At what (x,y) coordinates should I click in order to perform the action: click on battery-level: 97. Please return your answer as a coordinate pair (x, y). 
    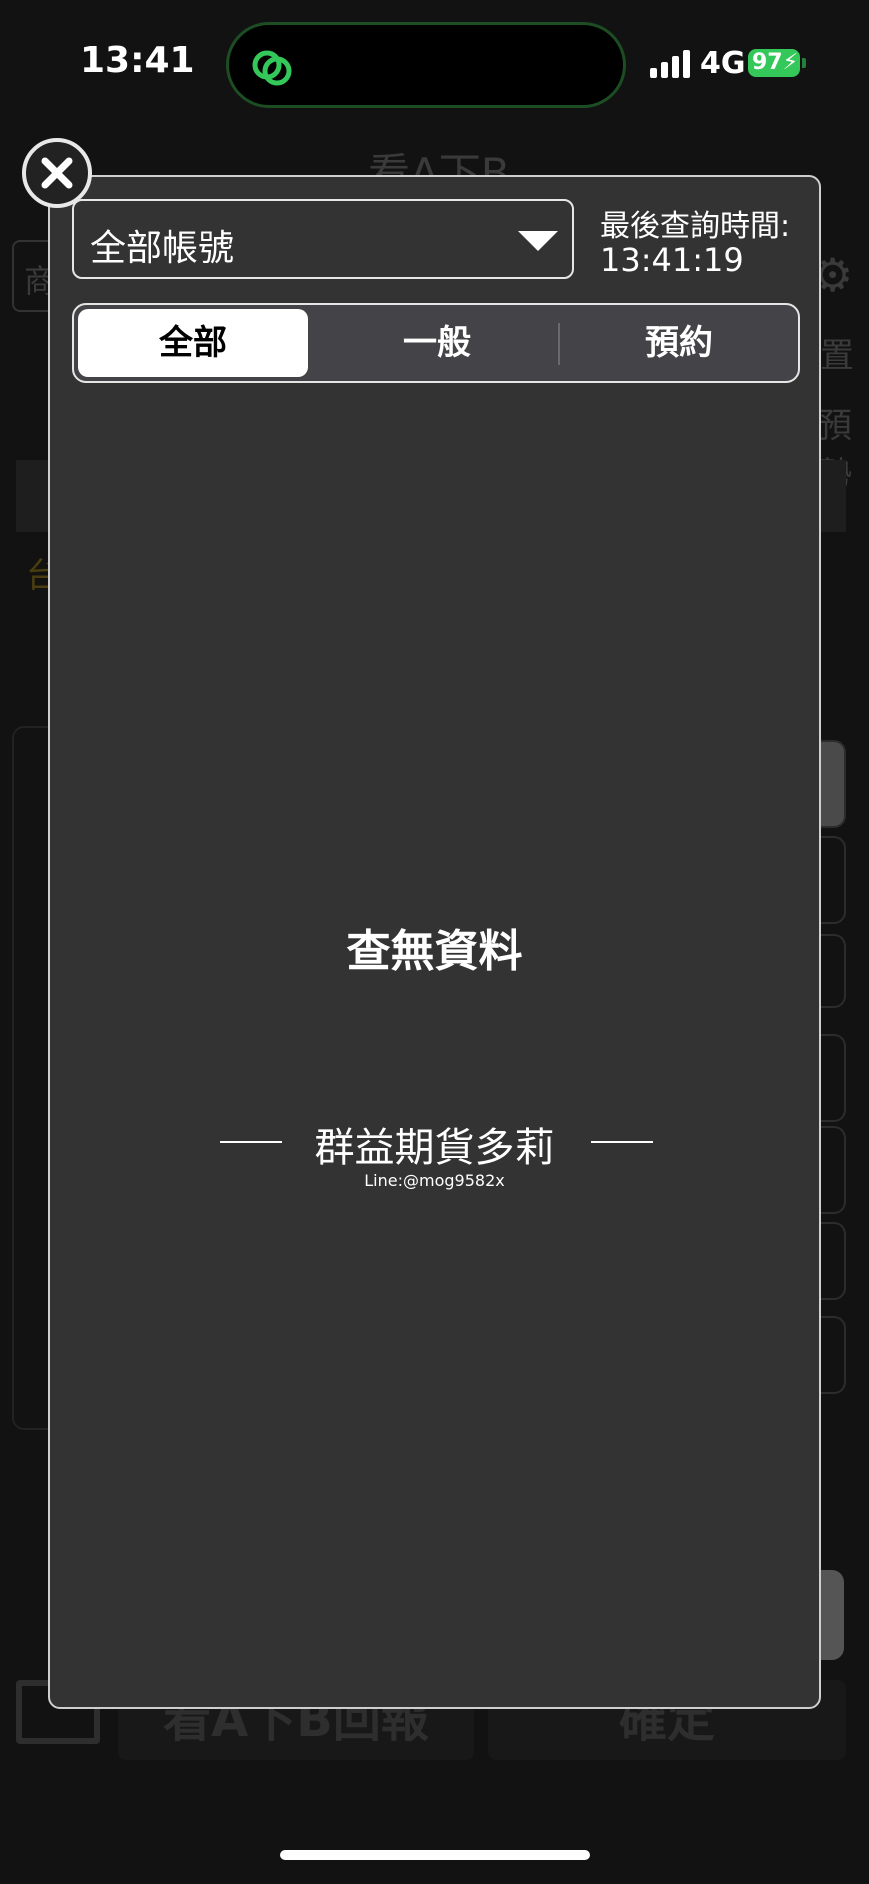
    Looking at the image, I should click on (767, 62).